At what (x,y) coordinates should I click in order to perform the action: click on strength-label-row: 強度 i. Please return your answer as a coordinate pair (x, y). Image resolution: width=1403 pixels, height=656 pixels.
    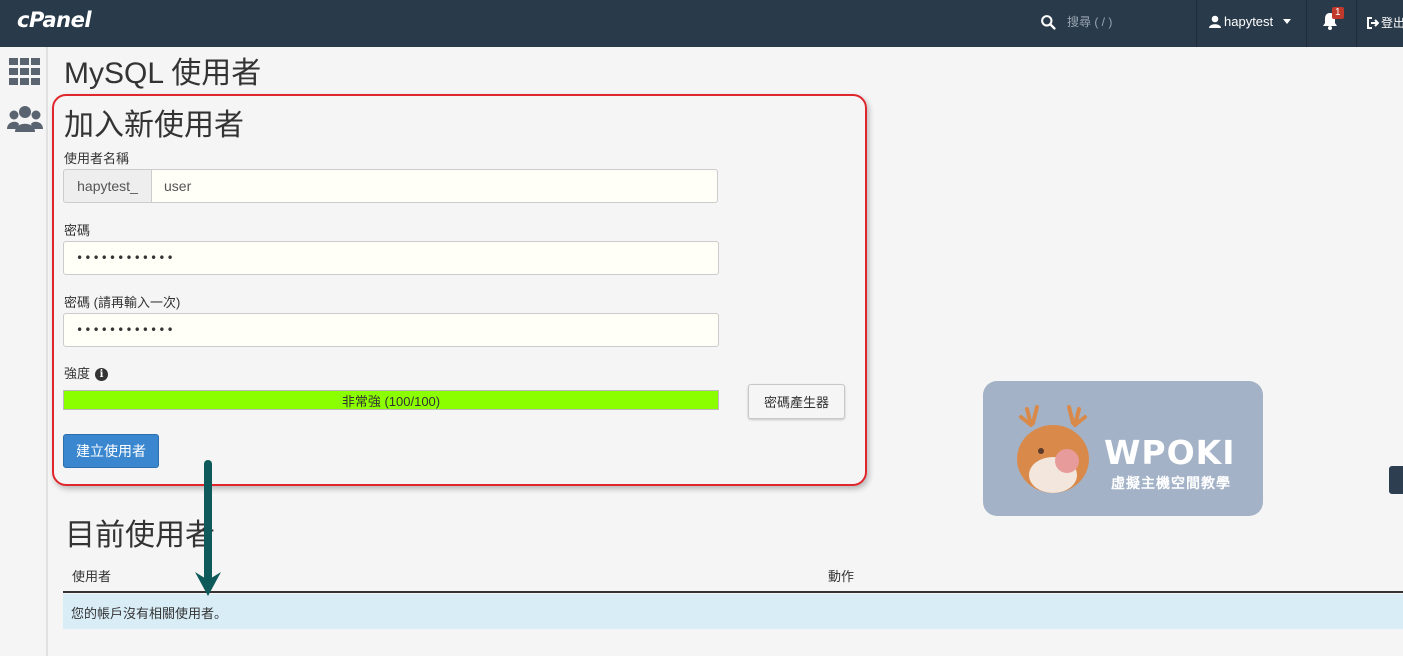
    Looking at the image, I should click on (86, 372).